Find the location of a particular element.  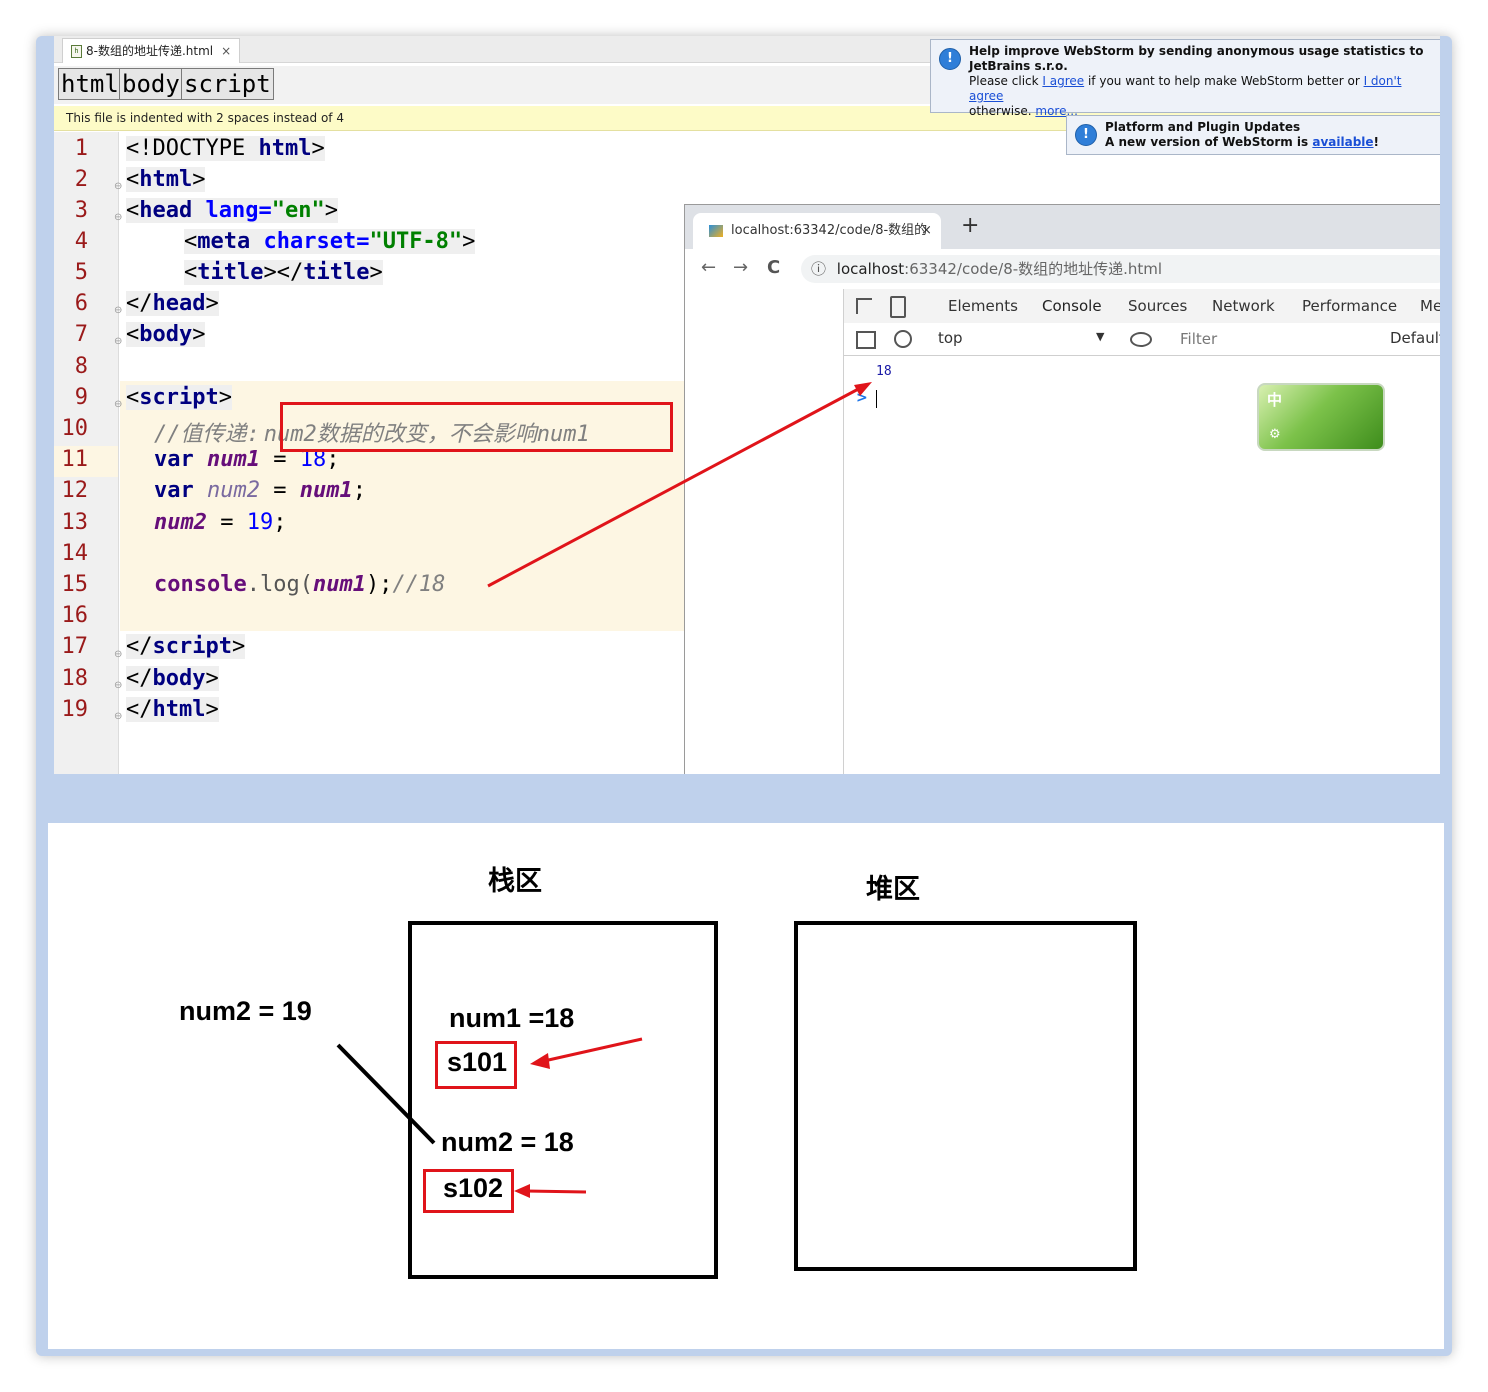

code-line: <head lang="en"> is located at coordinates (232, 210).